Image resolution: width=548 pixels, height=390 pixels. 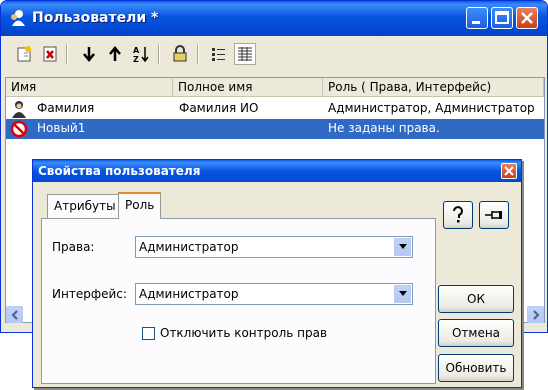 I want to click on sort-icon: AZ, so click(x=141, y=54).